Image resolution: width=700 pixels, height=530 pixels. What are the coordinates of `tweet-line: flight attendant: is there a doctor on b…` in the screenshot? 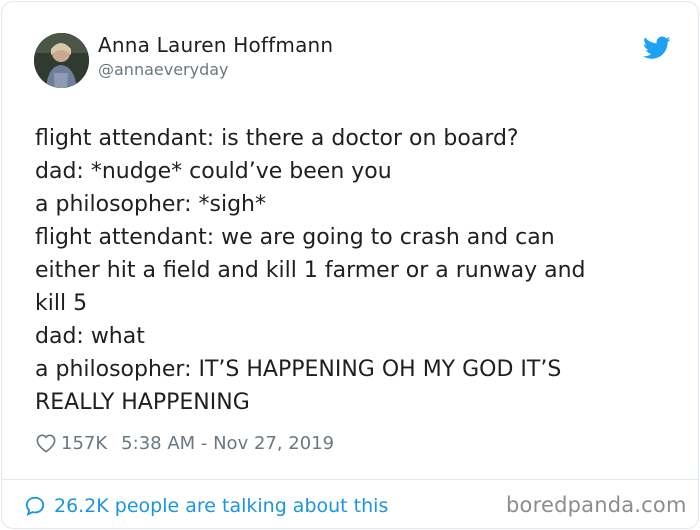 It's located at (277, 138).